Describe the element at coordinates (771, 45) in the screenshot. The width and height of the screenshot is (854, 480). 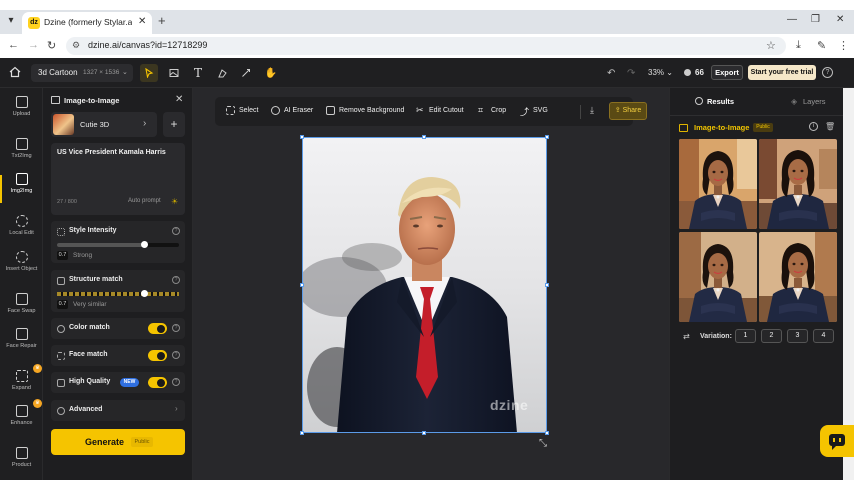
I see `bookmark-star-icon: ☆` at that location.